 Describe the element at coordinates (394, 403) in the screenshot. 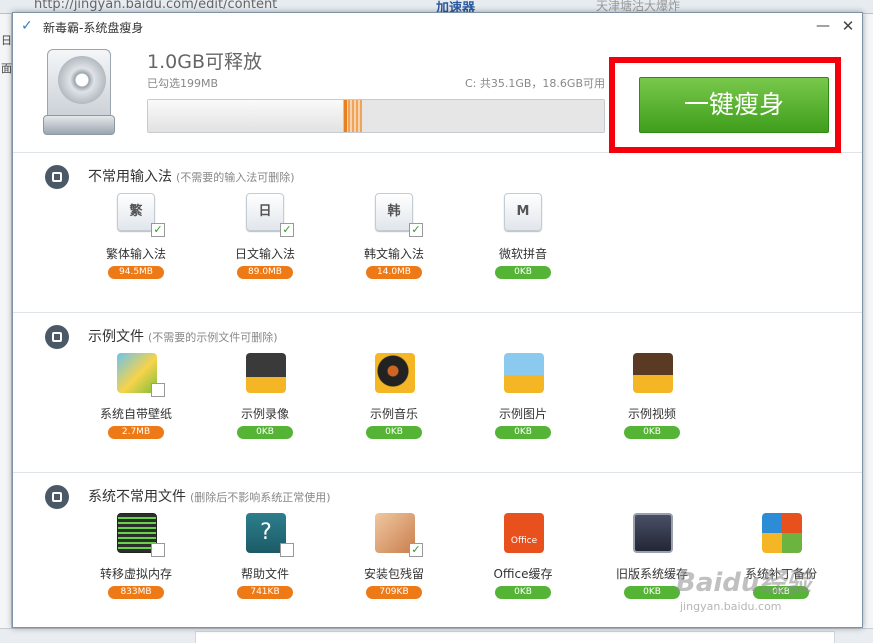

I see `item-sample-music: 示例音乐 0KB` at that location.